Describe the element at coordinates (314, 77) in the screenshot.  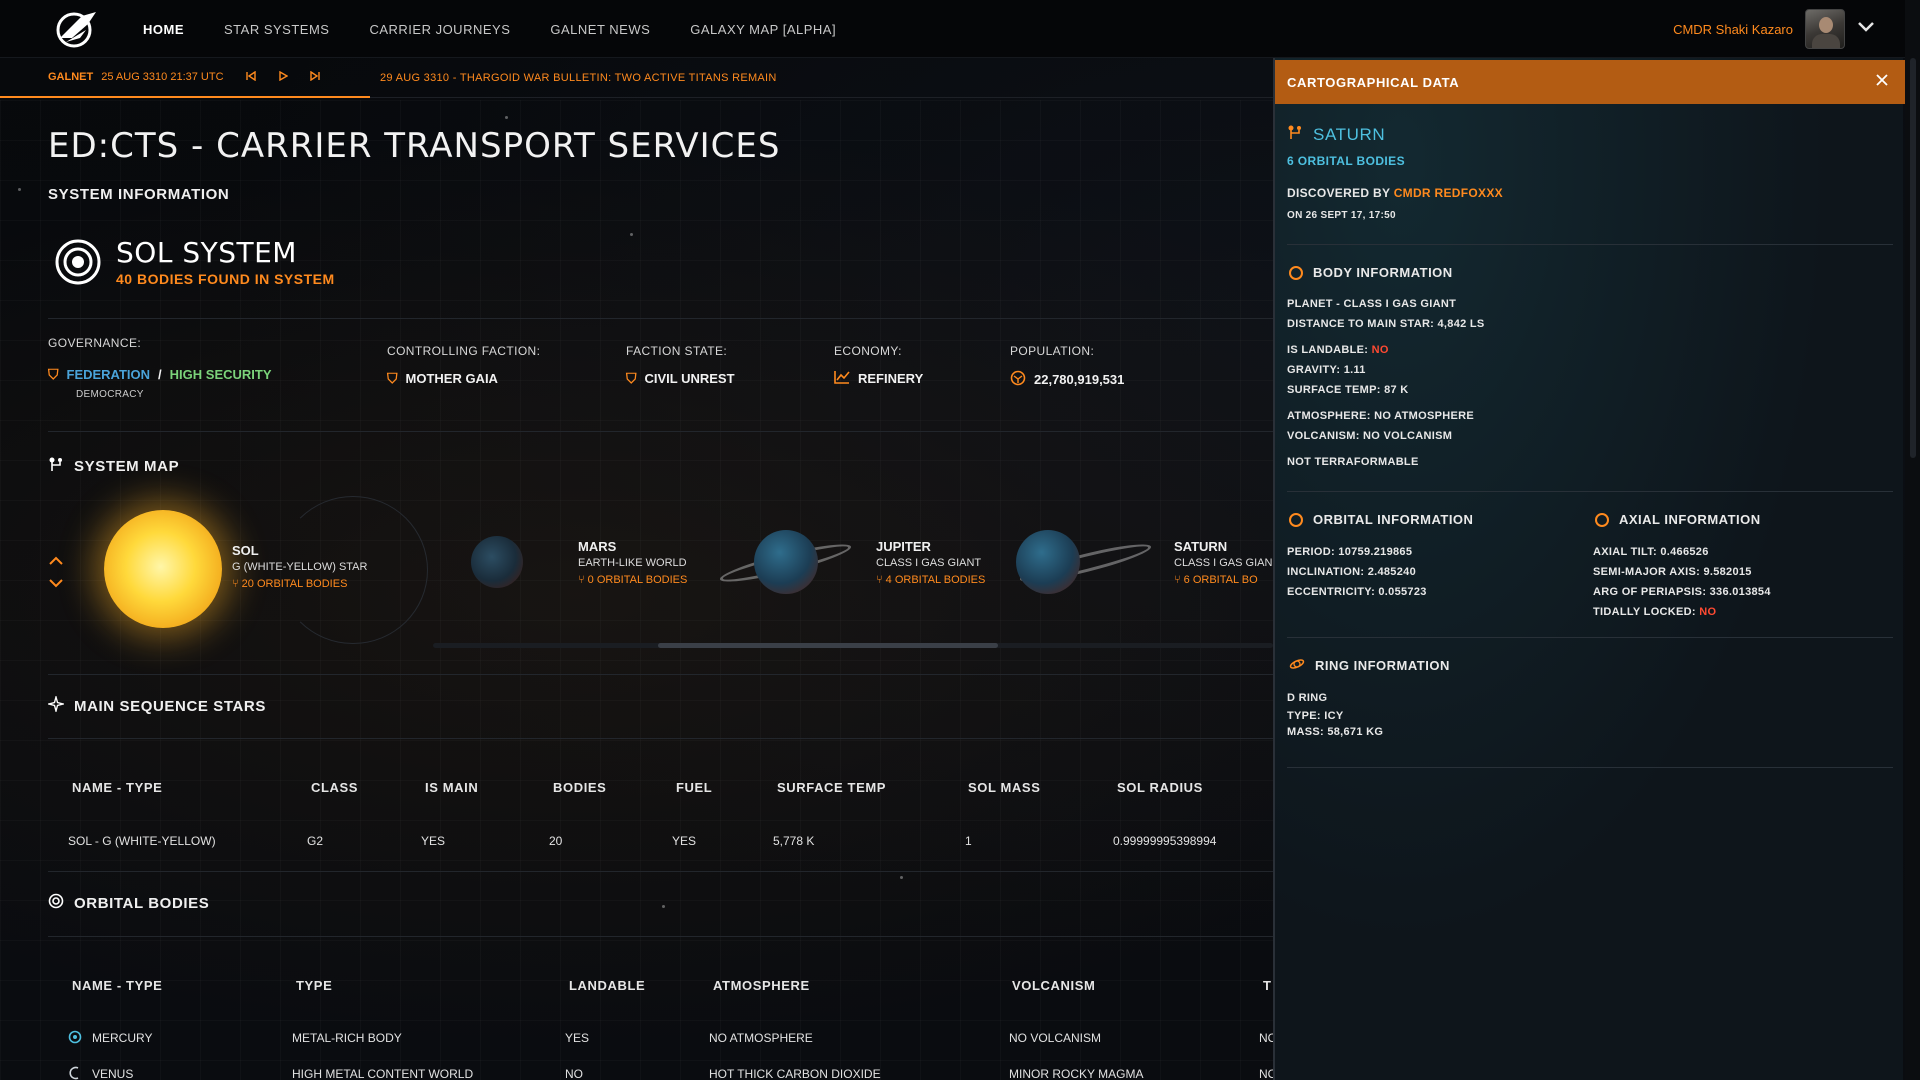
I see `next-icon` at that location.